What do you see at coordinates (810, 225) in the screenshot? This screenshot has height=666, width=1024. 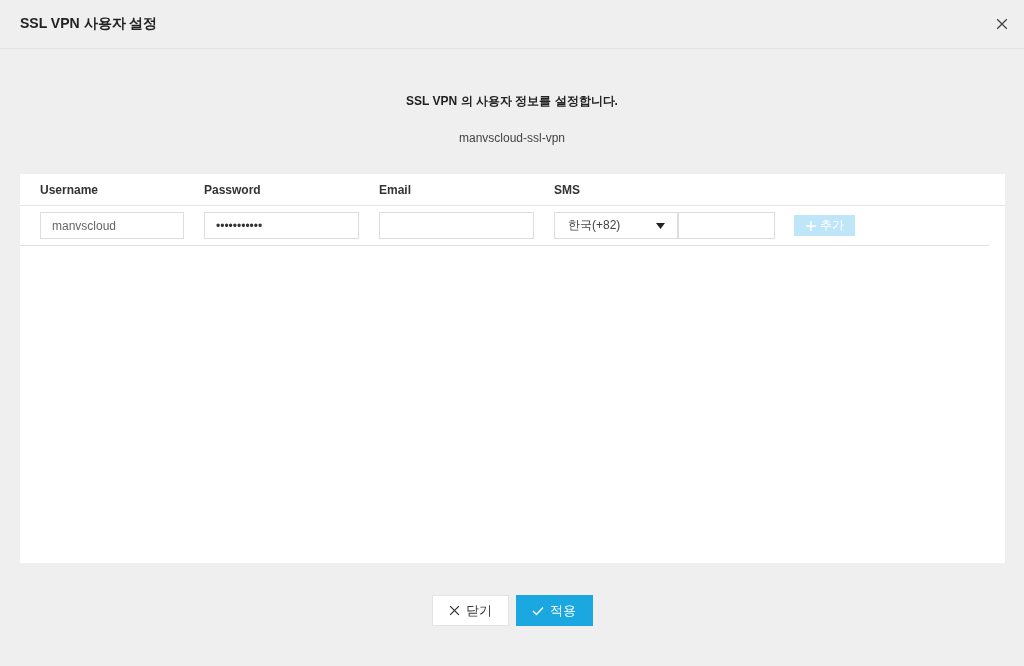 I see `plus-icon` at bounding box center [810, 225].